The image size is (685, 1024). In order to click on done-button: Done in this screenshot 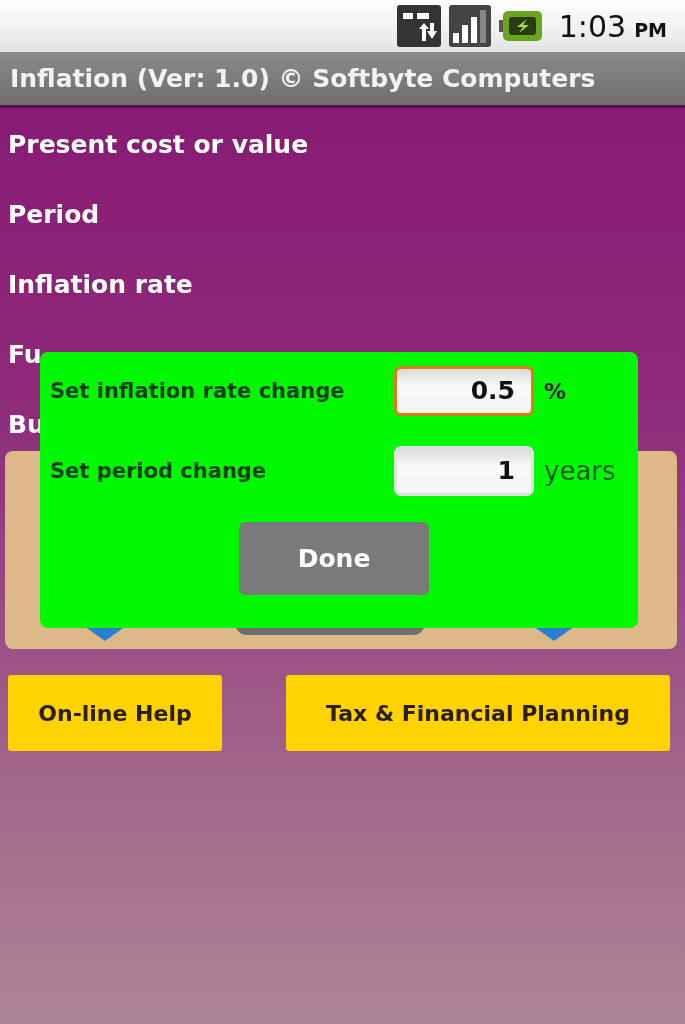, I will do `click(334, 558)`.